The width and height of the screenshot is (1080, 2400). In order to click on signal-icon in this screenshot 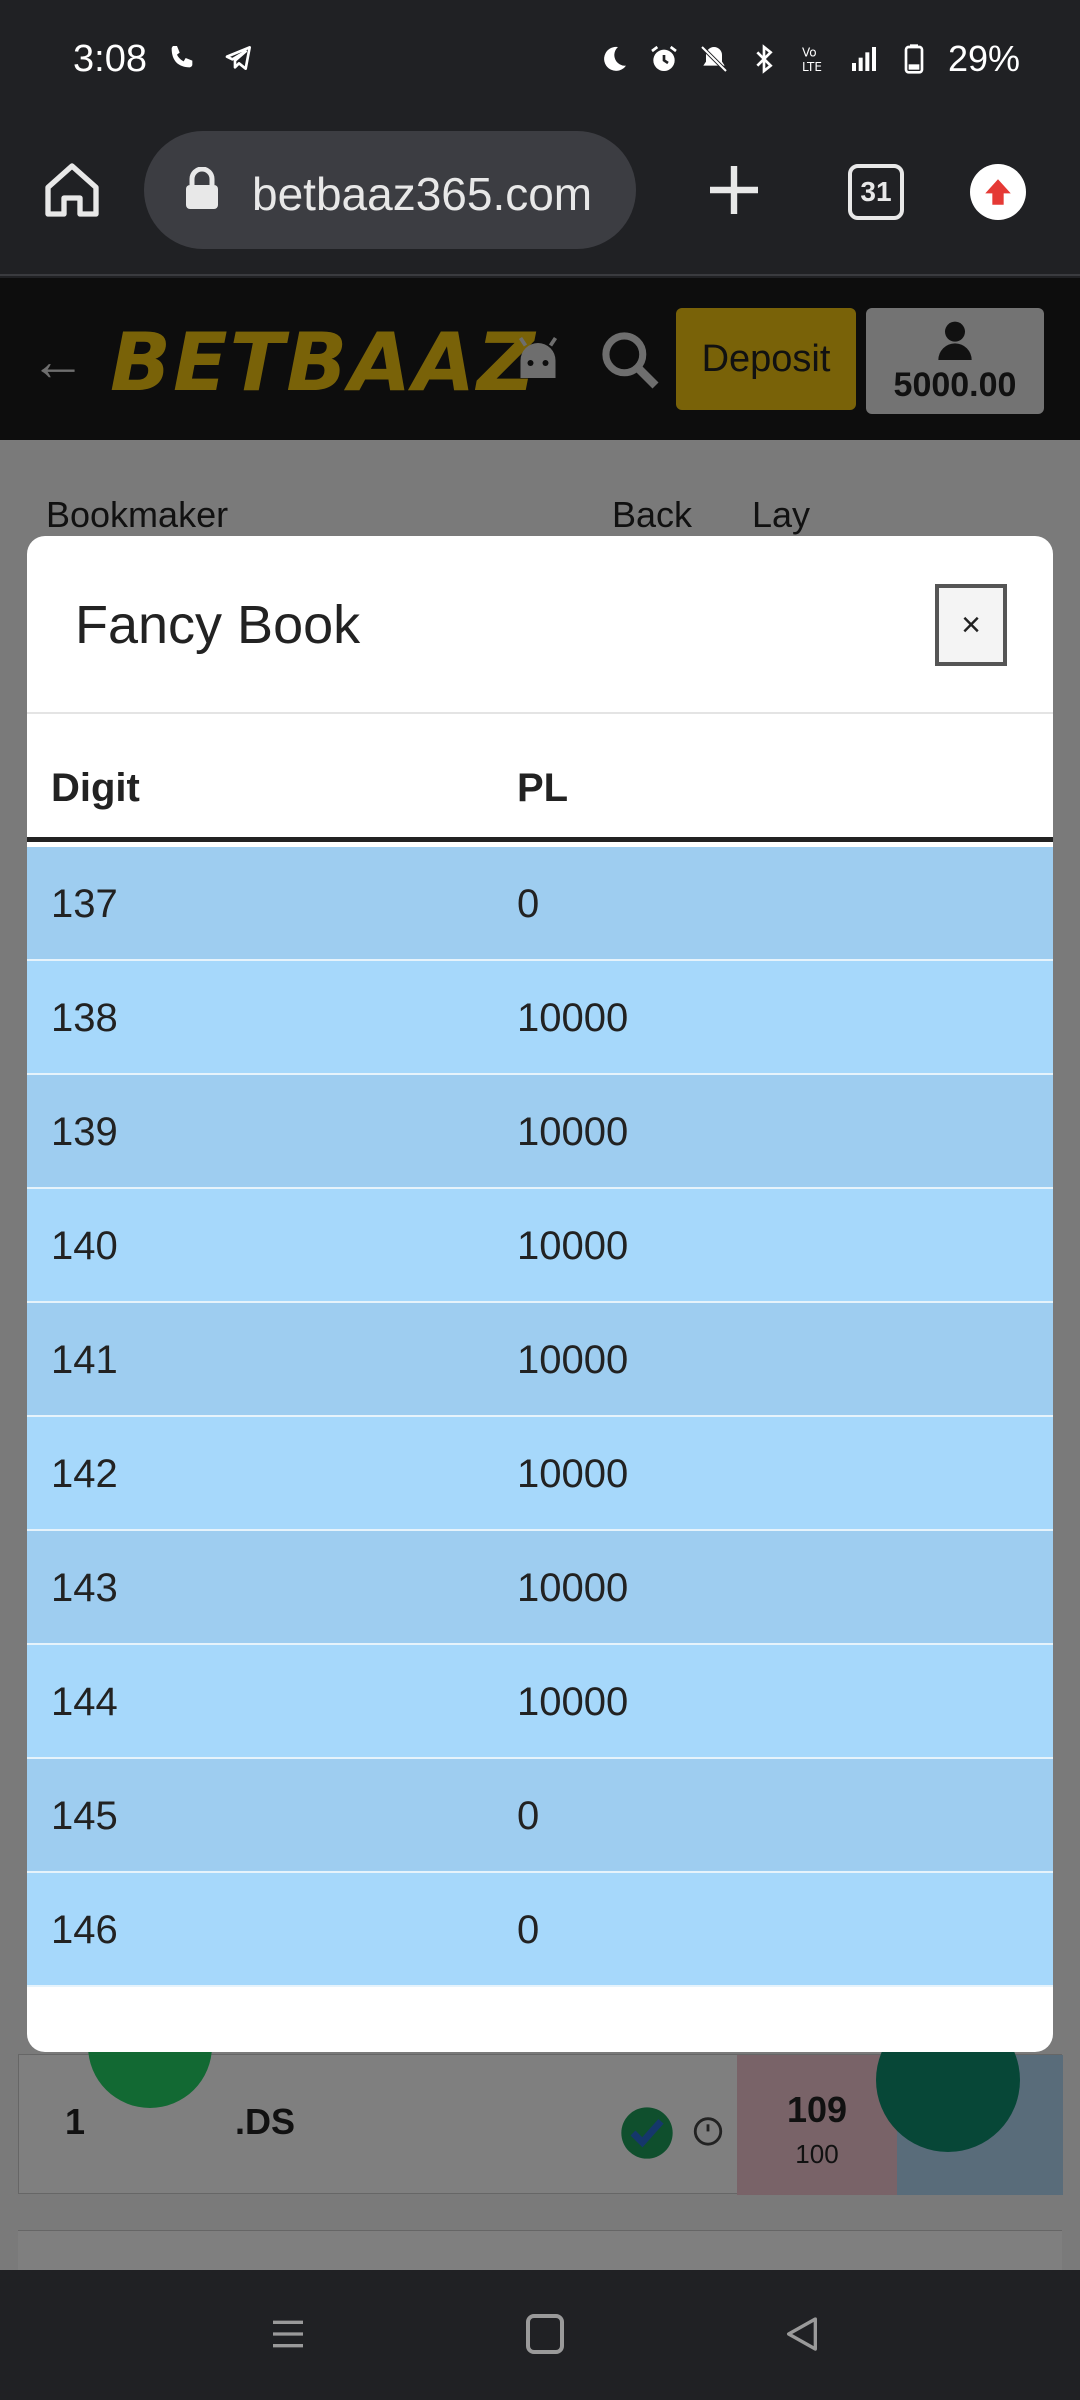, I will do `click(863, 59)`.